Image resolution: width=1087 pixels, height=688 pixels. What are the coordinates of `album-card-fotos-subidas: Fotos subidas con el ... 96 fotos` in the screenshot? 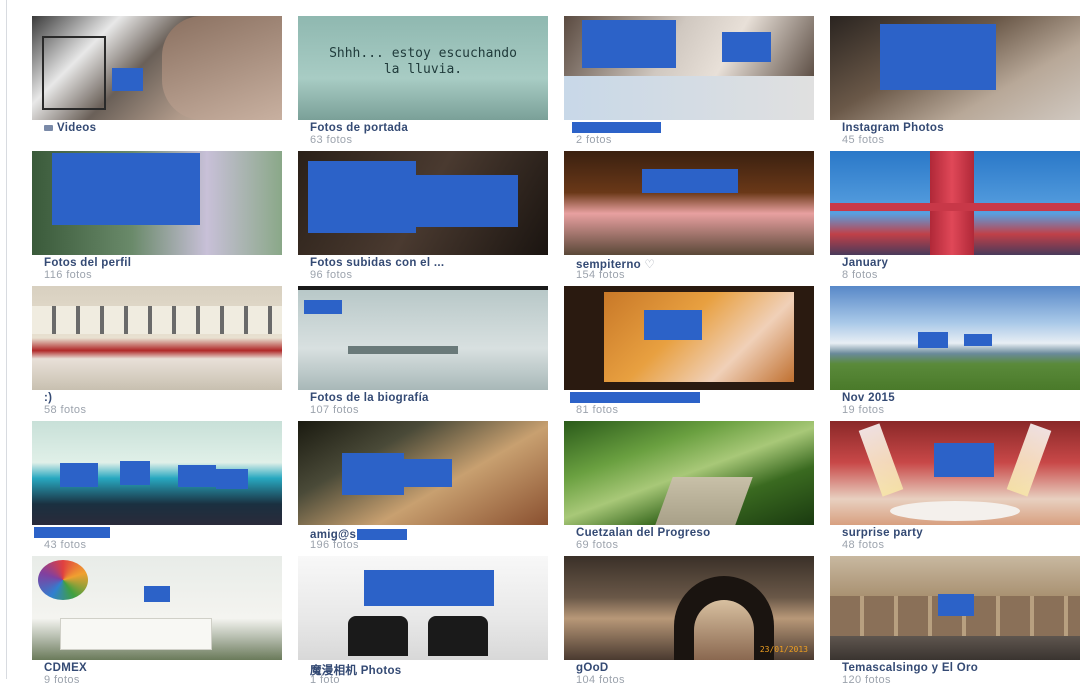 It's located at (423, 217).